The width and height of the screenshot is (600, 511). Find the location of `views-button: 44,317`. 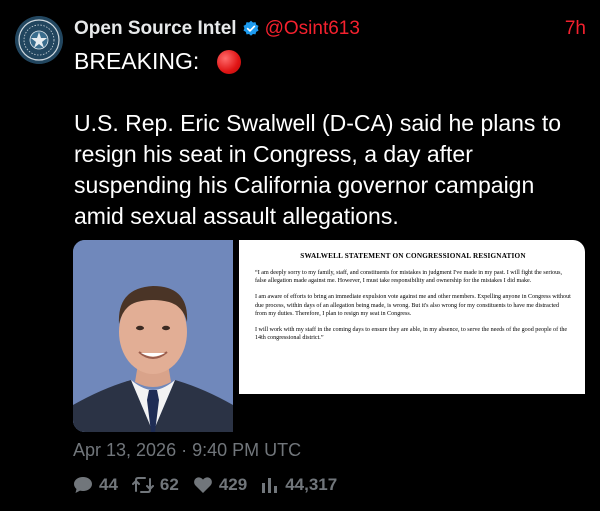

views-button: 44,317 is located at coordinates (299, 485).